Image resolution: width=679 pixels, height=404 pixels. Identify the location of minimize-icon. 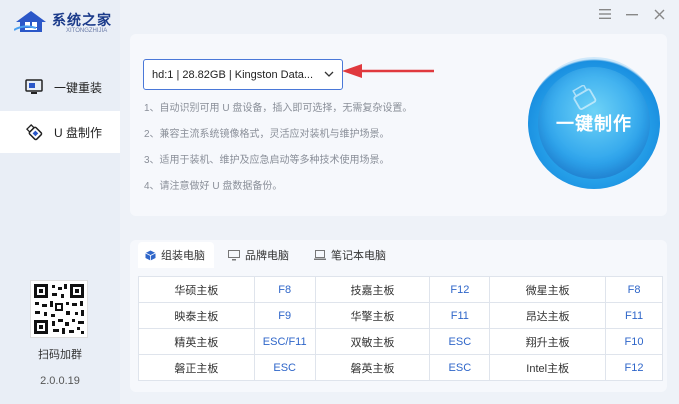
(632, 14).